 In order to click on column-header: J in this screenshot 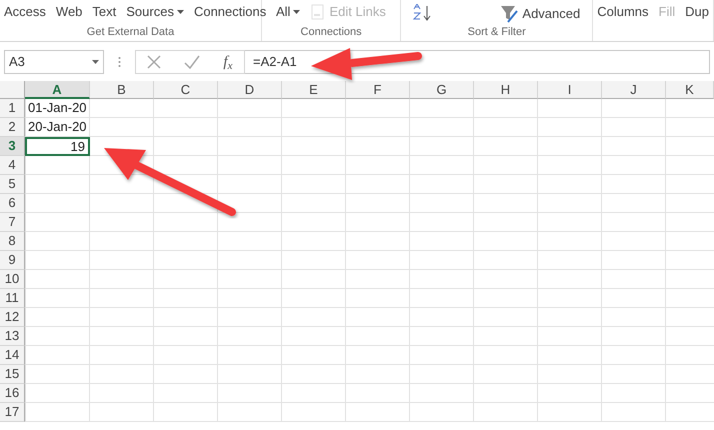, I will do `click(634, 90)`.